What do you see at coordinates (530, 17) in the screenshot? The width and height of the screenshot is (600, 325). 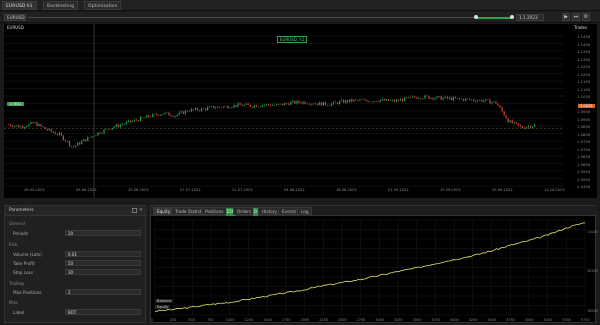 I see `date-field: 1.1.2023` at bounding box center [530, 17].